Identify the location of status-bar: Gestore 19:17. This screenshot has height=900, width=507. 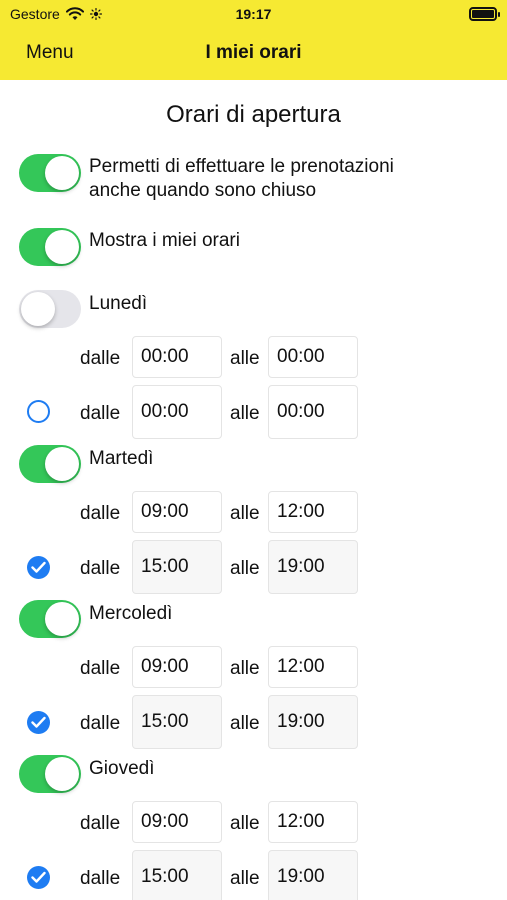
(253, 15).